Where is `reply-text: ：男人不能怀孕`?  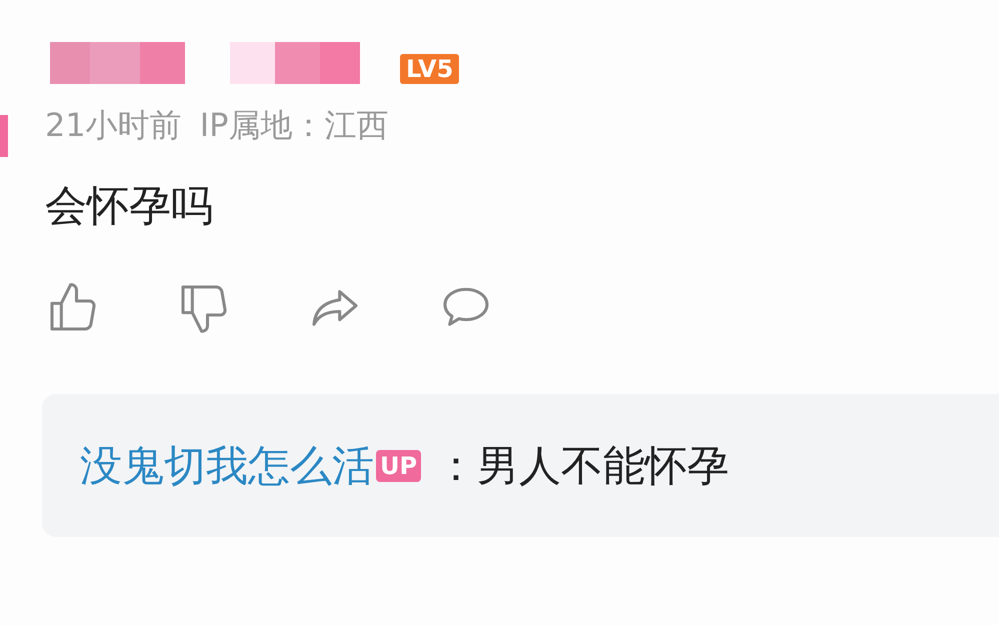 reply-text: ：男人不能怀孕 is located at coordinates (582, 466).